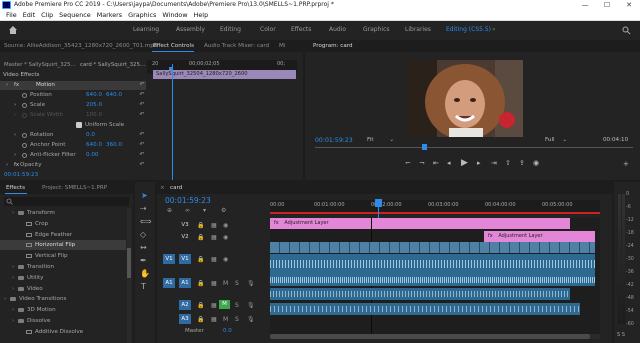  I want to click on effects-list-item: Vertical Flip, so click(63, 256).